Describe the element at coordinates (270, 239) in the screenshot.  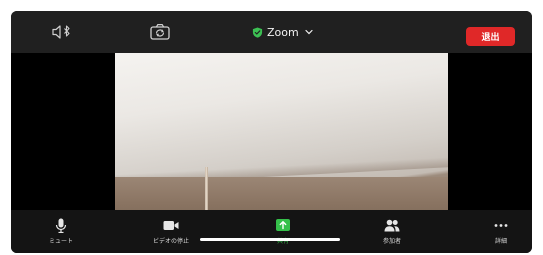
I see `home-indicator` at that location.